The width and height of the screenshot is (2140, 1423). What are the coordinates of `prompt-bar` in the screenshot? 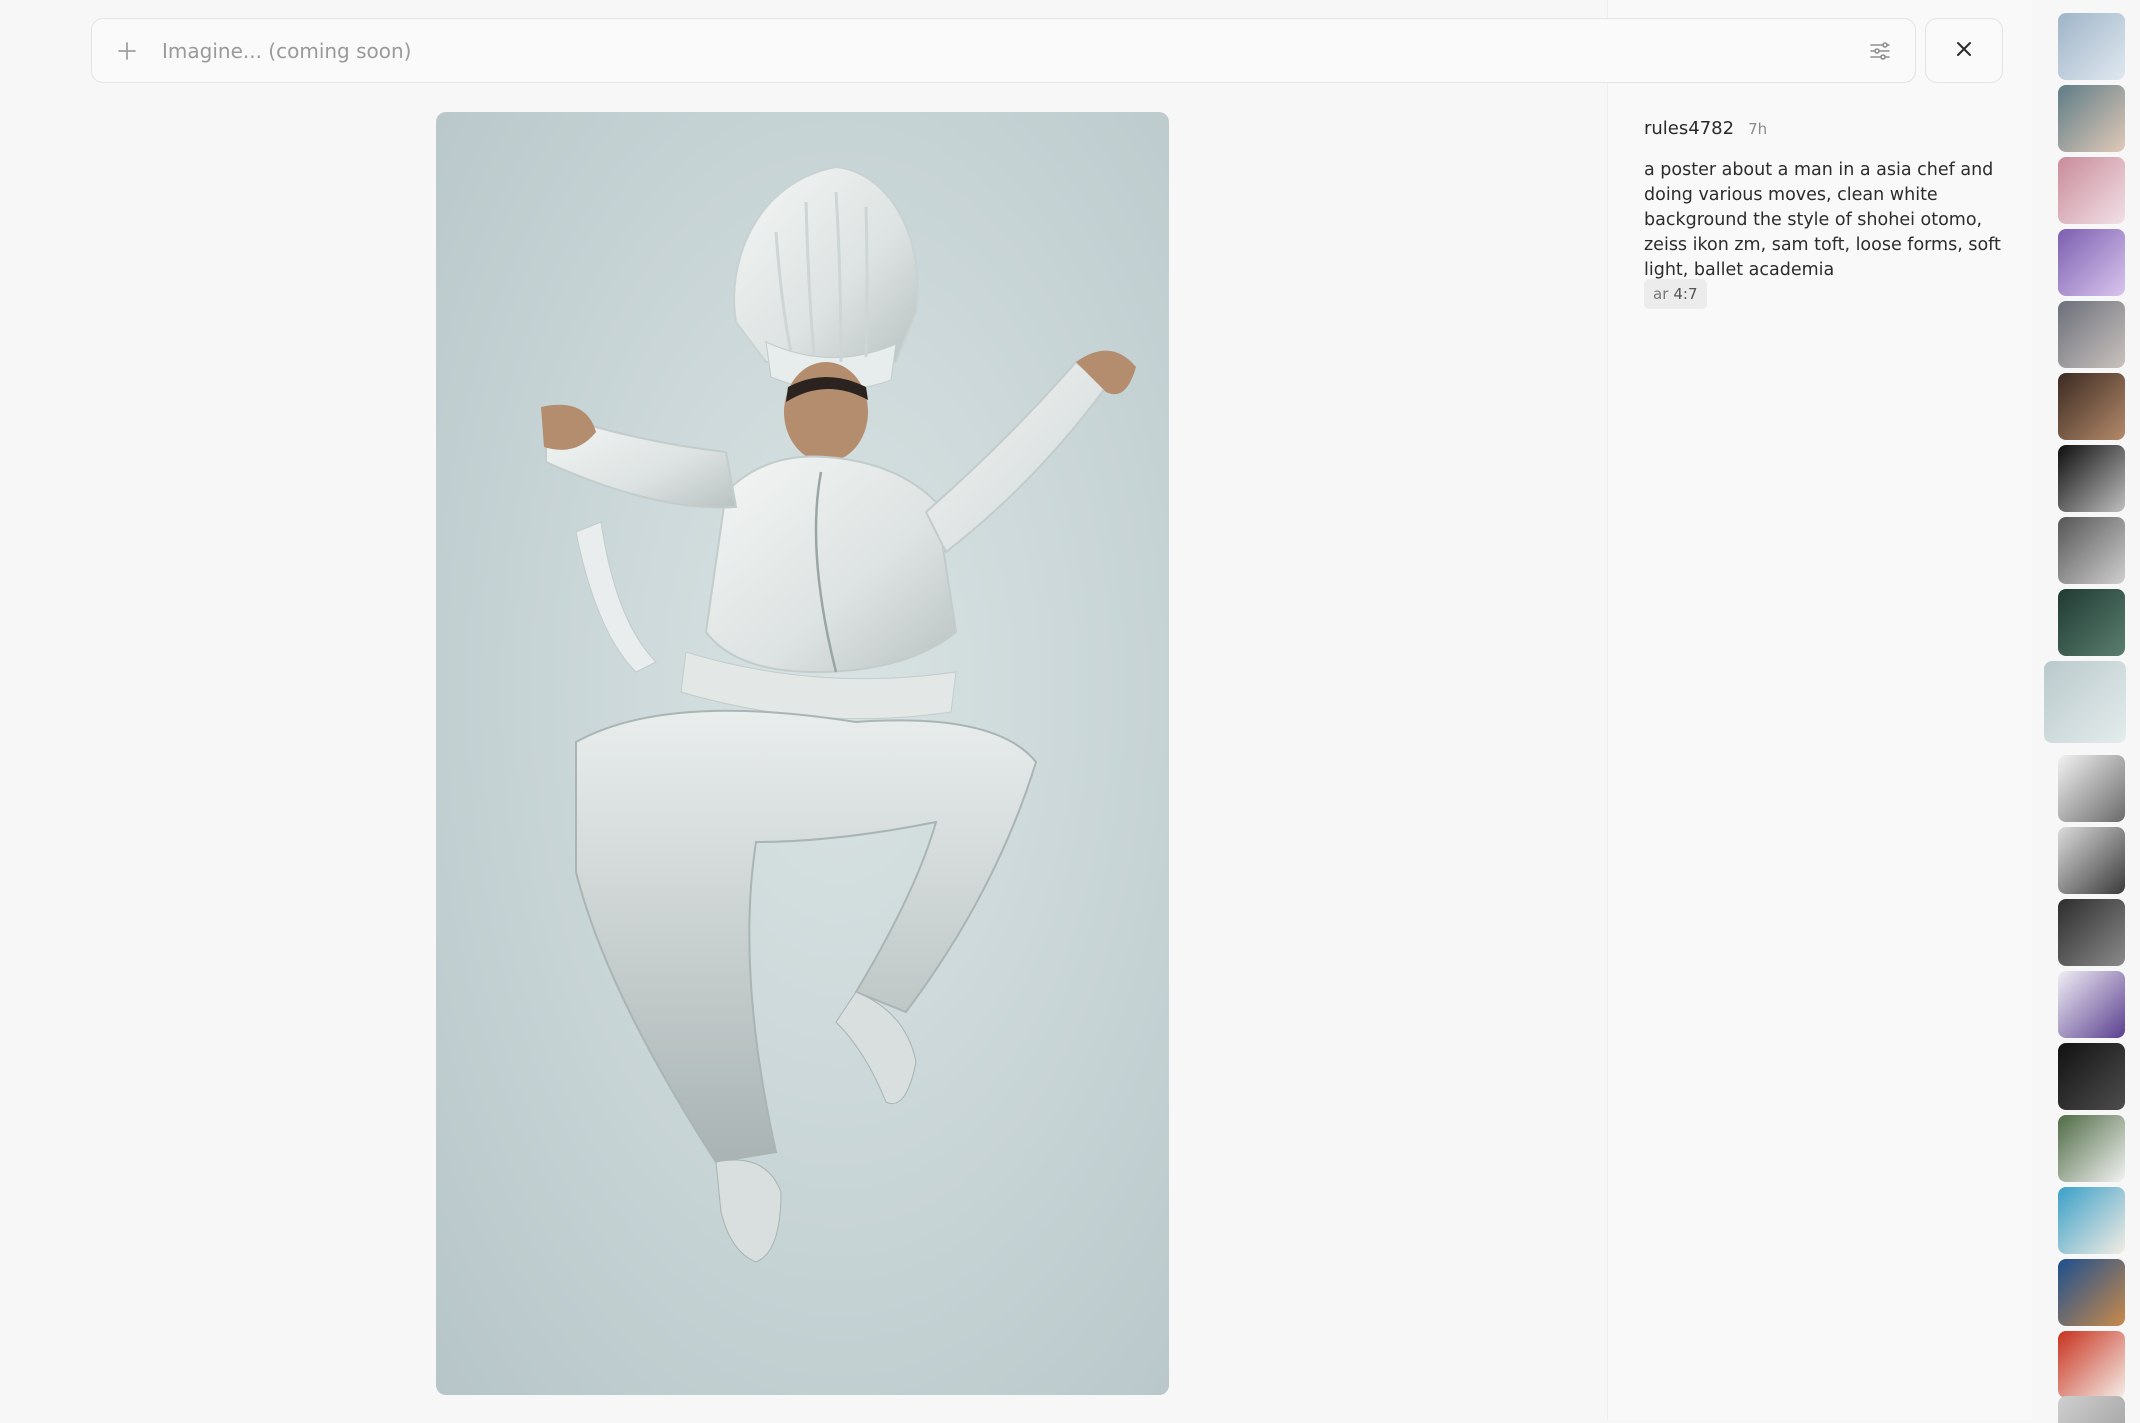 It's located at (1003, 50).